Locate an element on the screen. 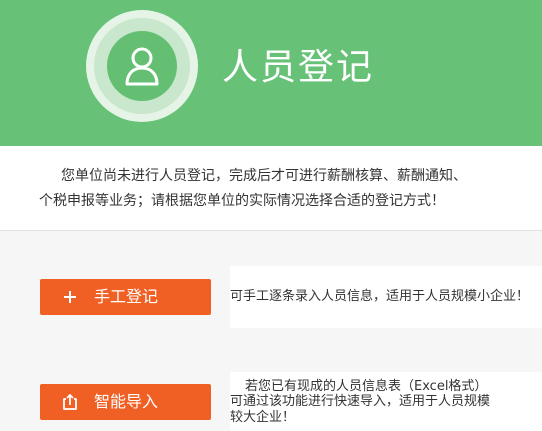  user-icon is located at coordinates (142, 66).